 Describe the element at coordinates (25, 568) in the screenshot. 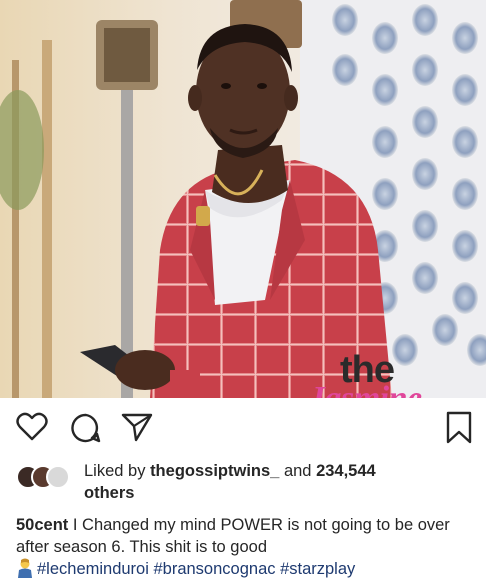

I see `man-emoji-icon` at that location.